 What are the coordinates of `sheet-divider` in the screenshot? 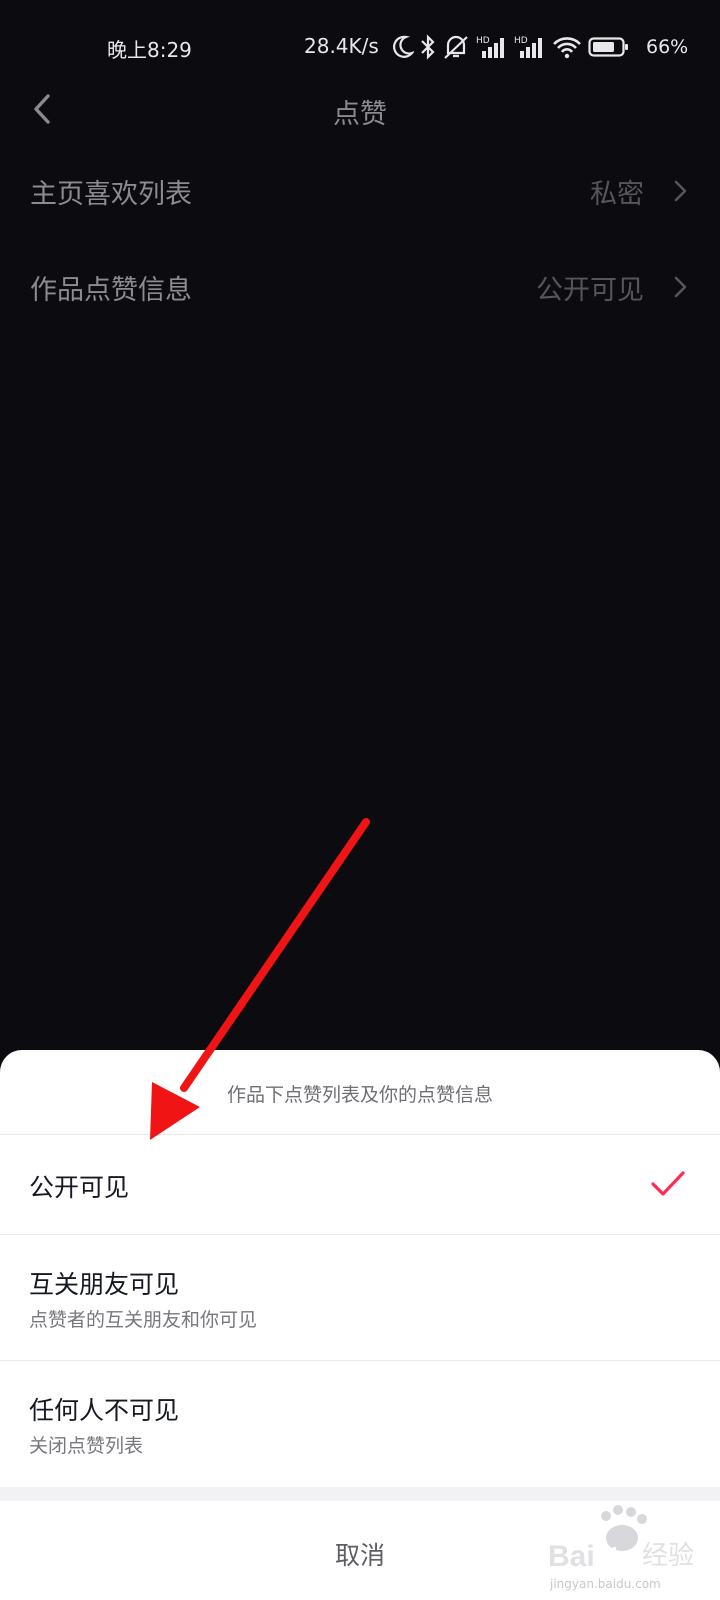 It's located at (360, 1494).